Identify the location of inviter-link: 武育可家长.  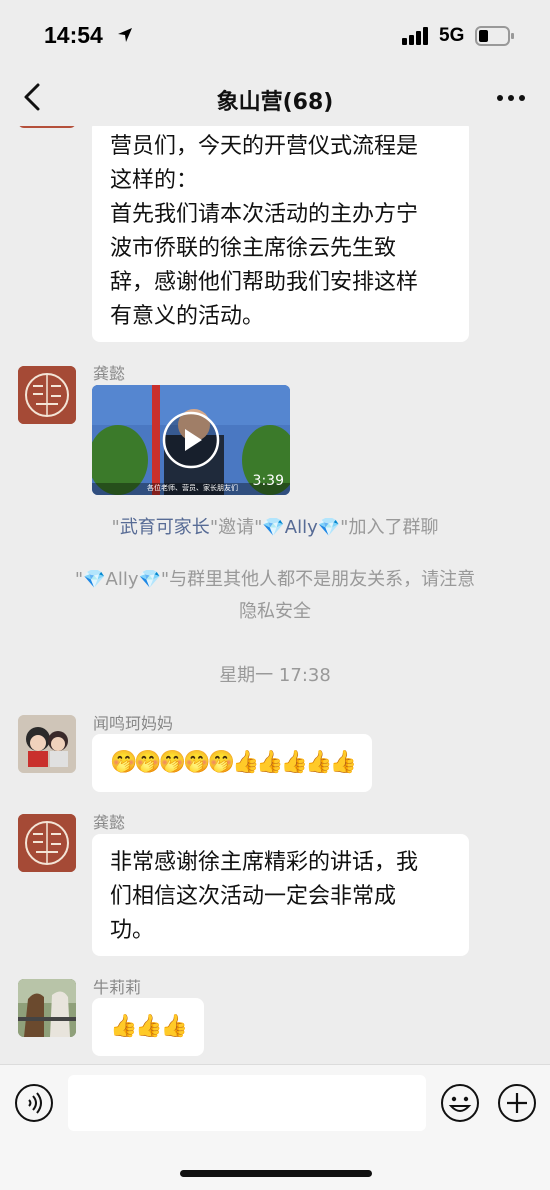
(165, 527).